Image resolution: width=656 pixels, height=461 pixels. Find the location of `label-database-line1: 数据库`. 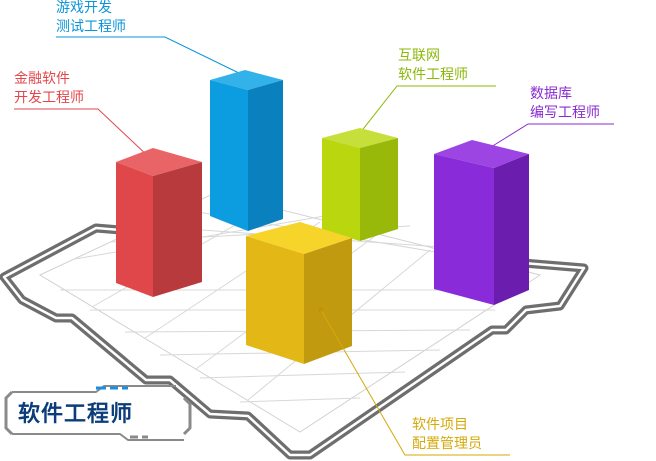

label-database-line1: 数据库 is located at coordinates (551, 94).